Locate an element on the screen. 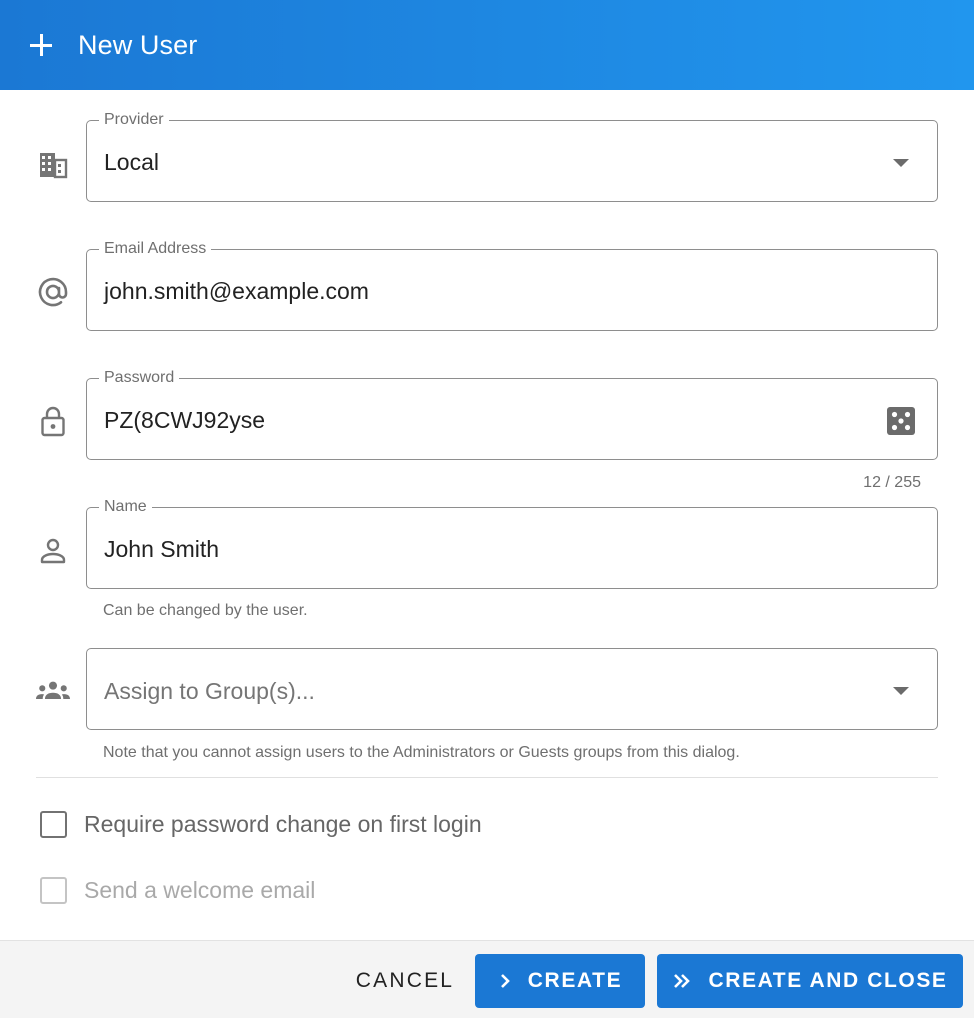 This screenshot has height=1018, width=974. cancel-button-label: Cancel is located at coordinates (405, 980).